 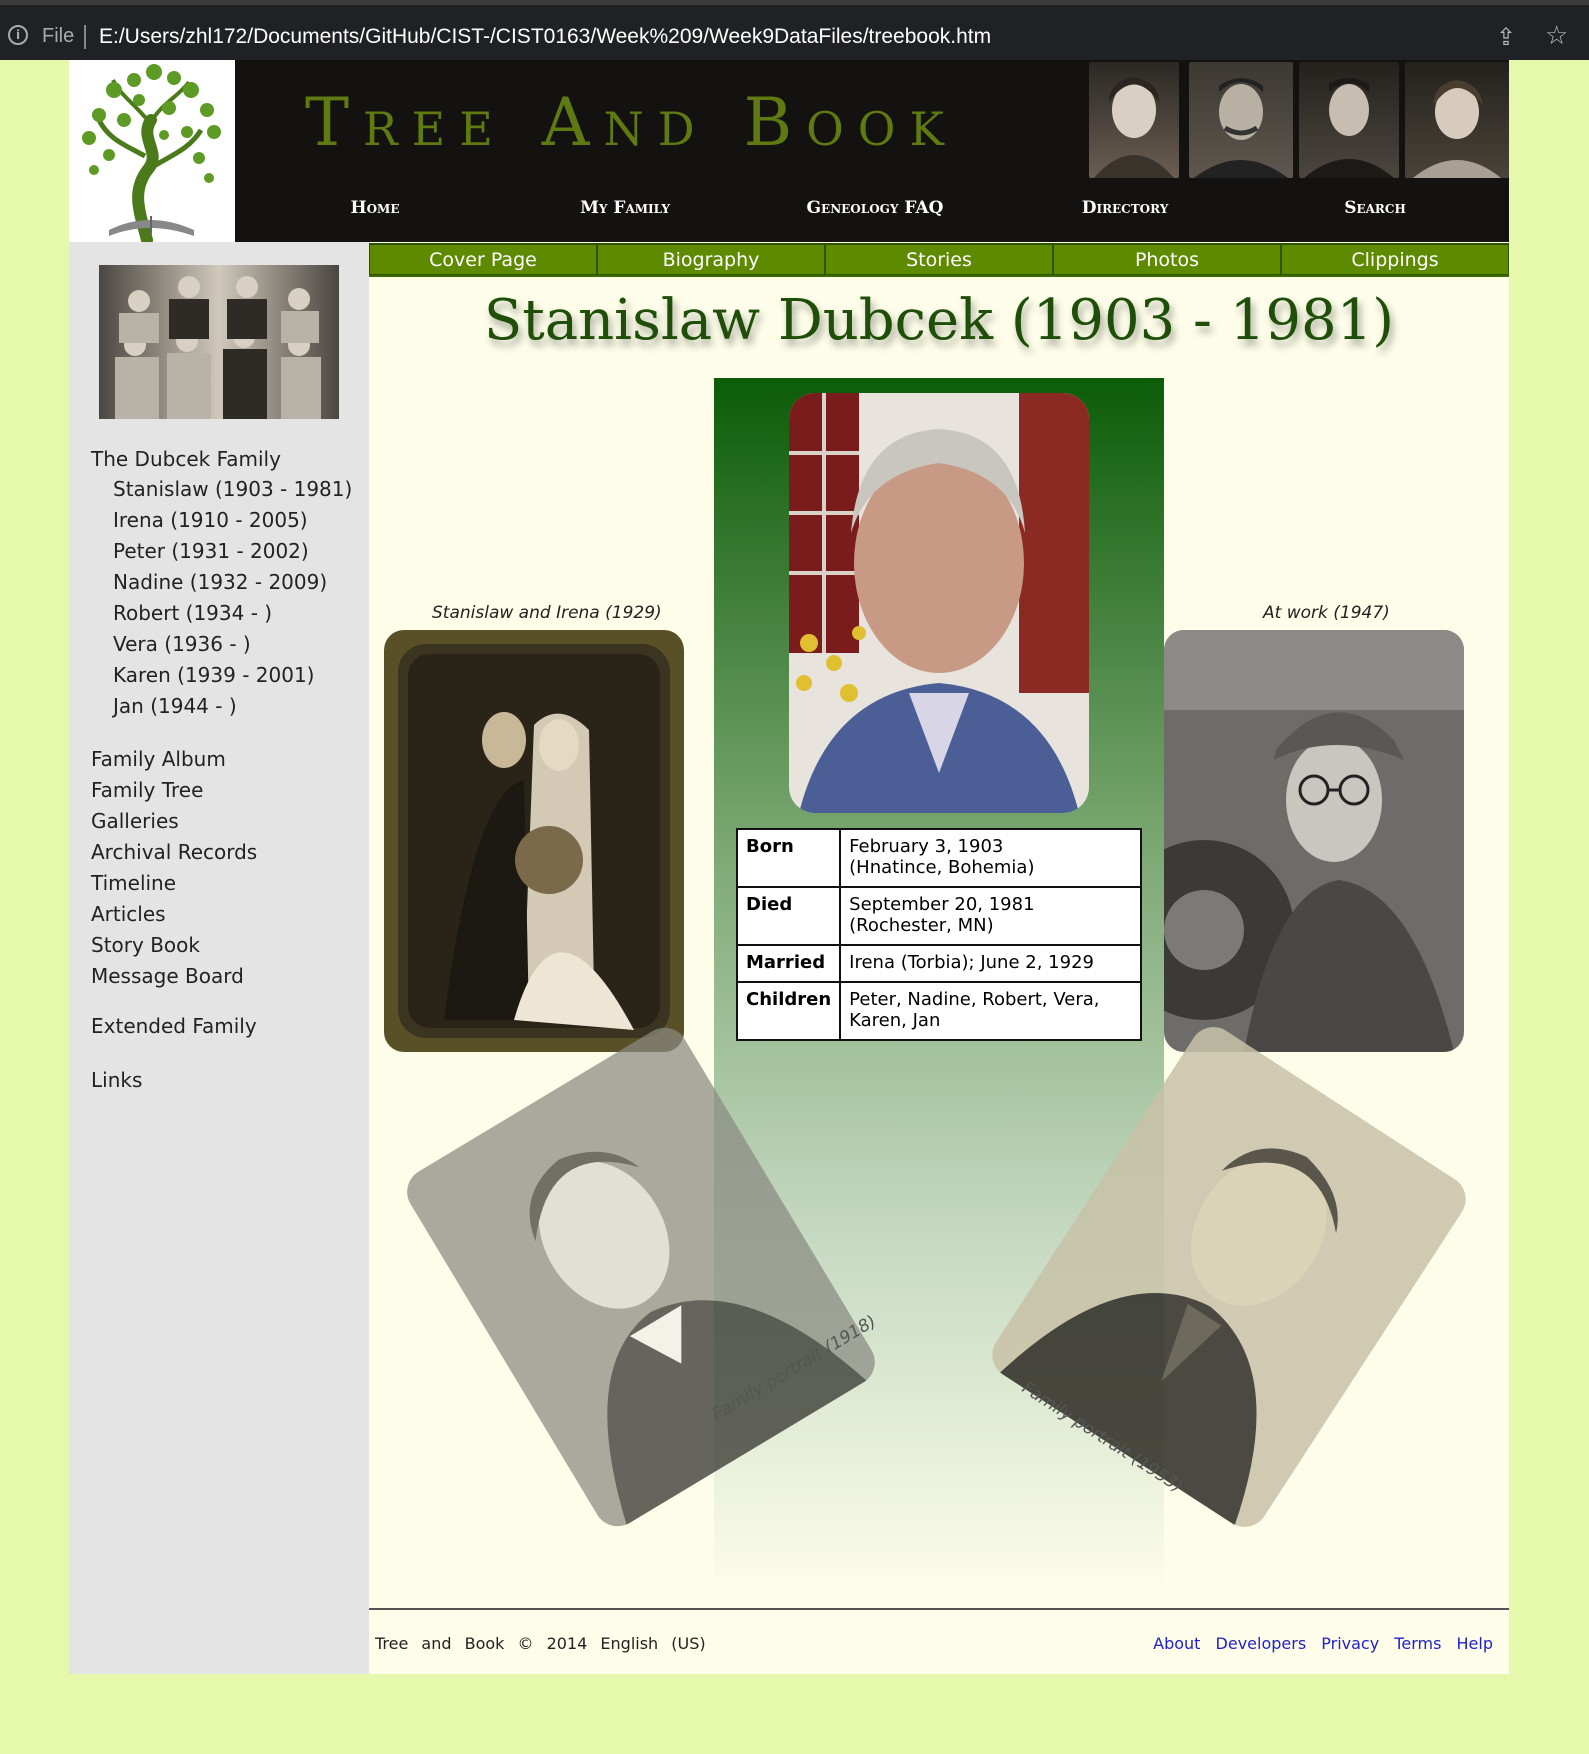 I want to click on sidebar-item-message-board: Message Board, so click(x=174, y=979).